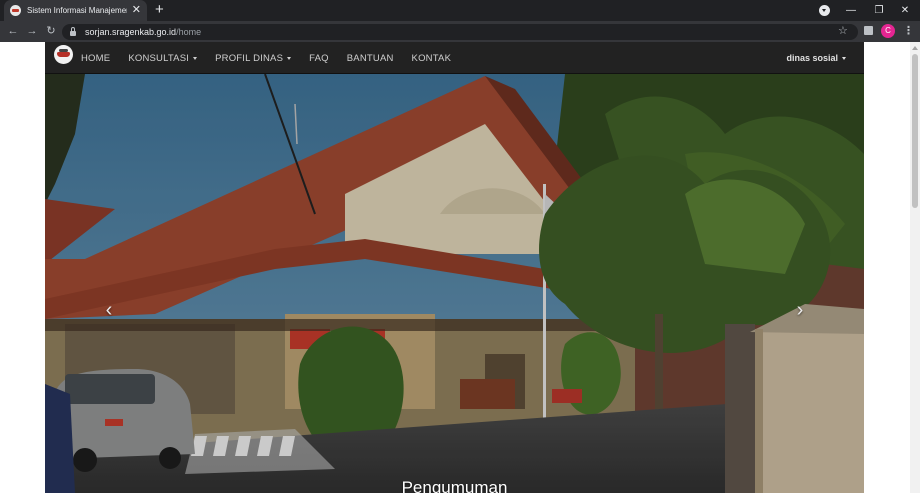 This screenshot has height=493, width=920. What do you see at coordinates (189, 32) in the screenshot?
I see `url-path: /home` at bounding box center [189, 32].